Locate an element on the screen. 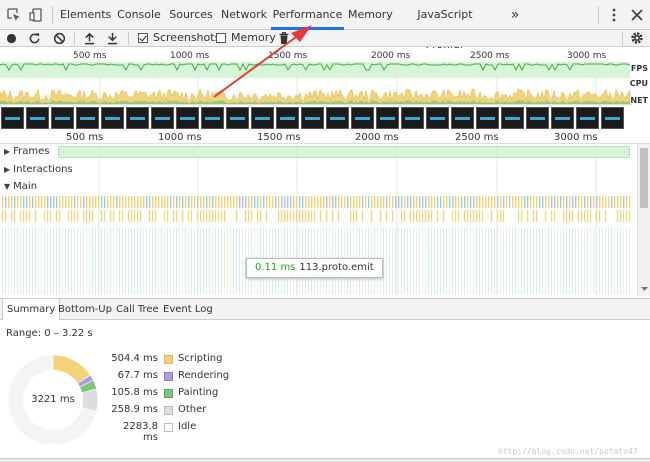 This screenshot has height=462, width=650. tab-bottom-up: Bottom-Up is located at coordinates (85, 309).